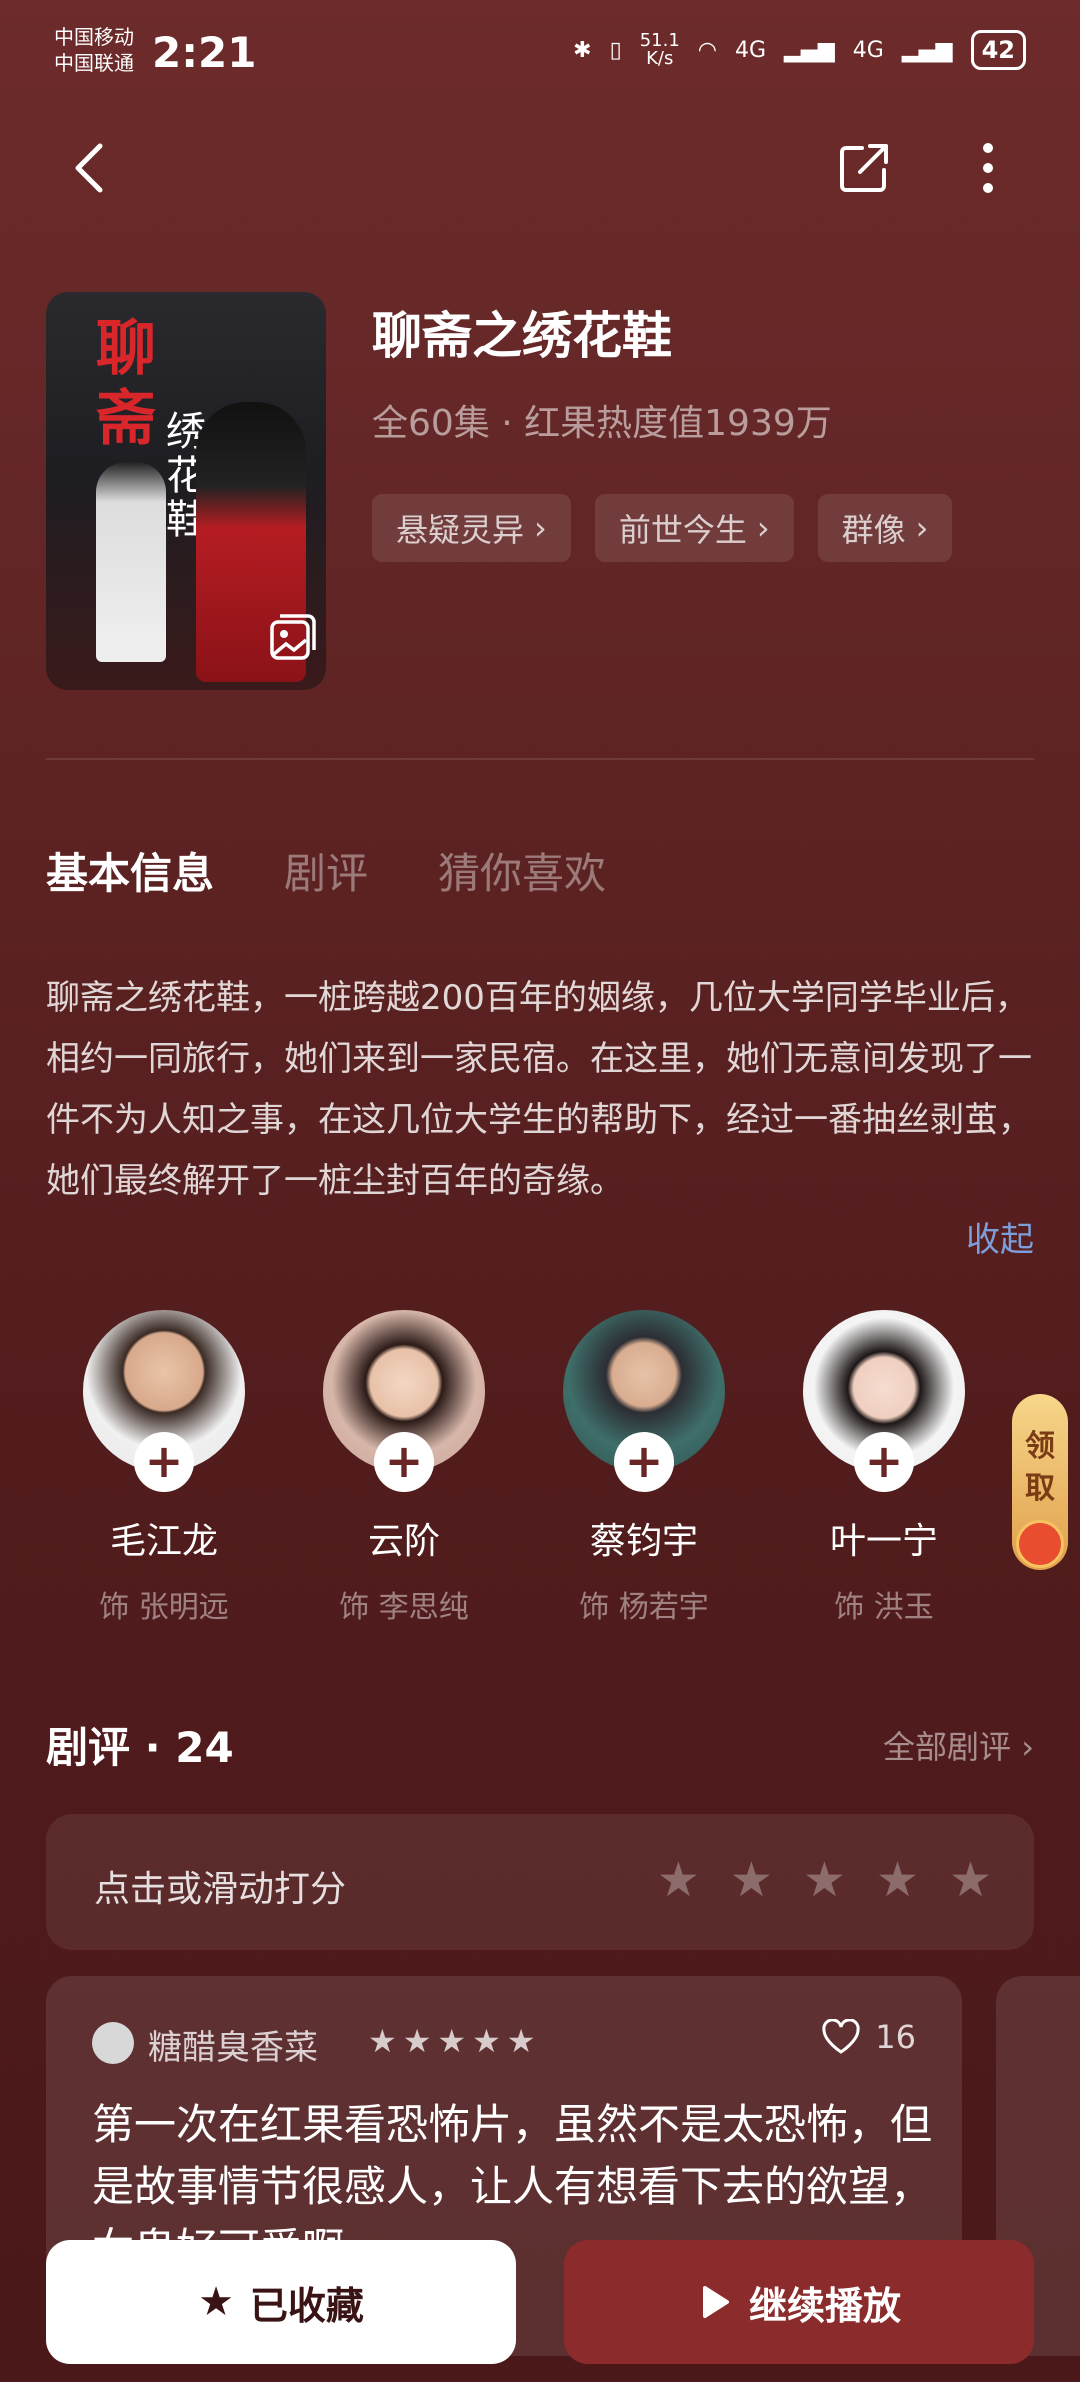 The image size is (1080, 2382). Describe the element at coordinates (94, 37) in the screenshot. I see `carrier-1: 中国移动` at that location.